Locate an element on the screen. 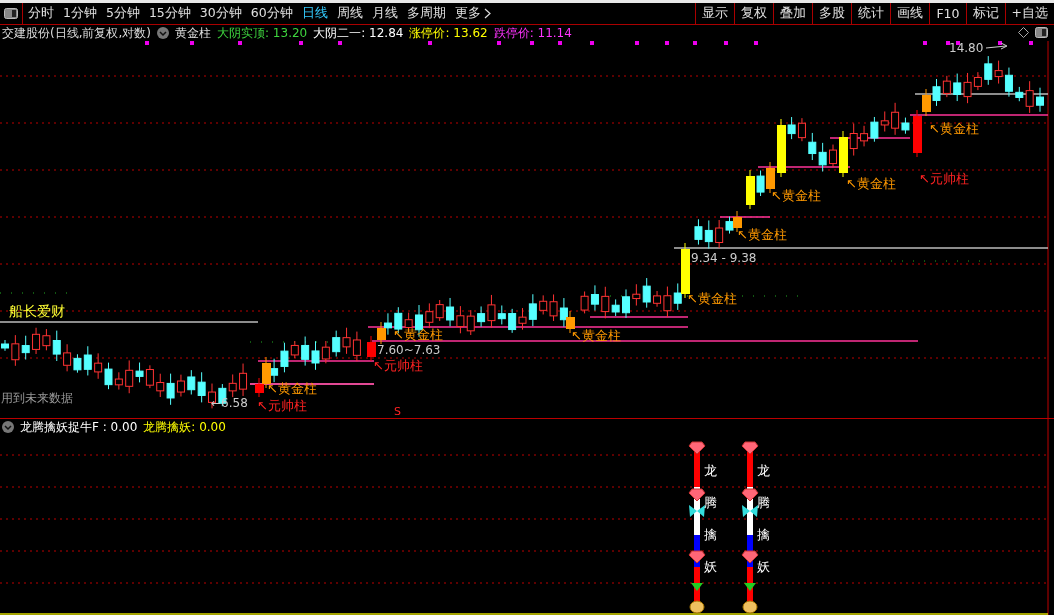 This screenshot has height=615, width=1054. toolbar-button: 叠加 is located at coordinates (793, 13).